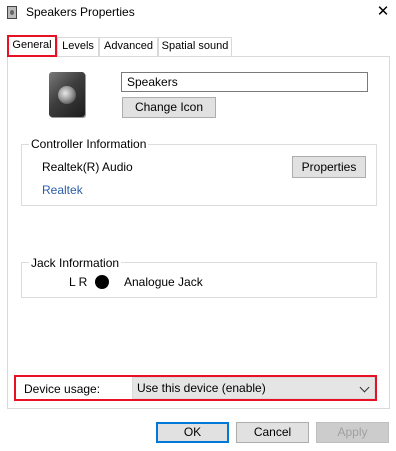  What do you see at coordinates (201, 388) in the screenshot?
I see `device-usage-value: Use this device (enable)` at bounding box center [201, 388].